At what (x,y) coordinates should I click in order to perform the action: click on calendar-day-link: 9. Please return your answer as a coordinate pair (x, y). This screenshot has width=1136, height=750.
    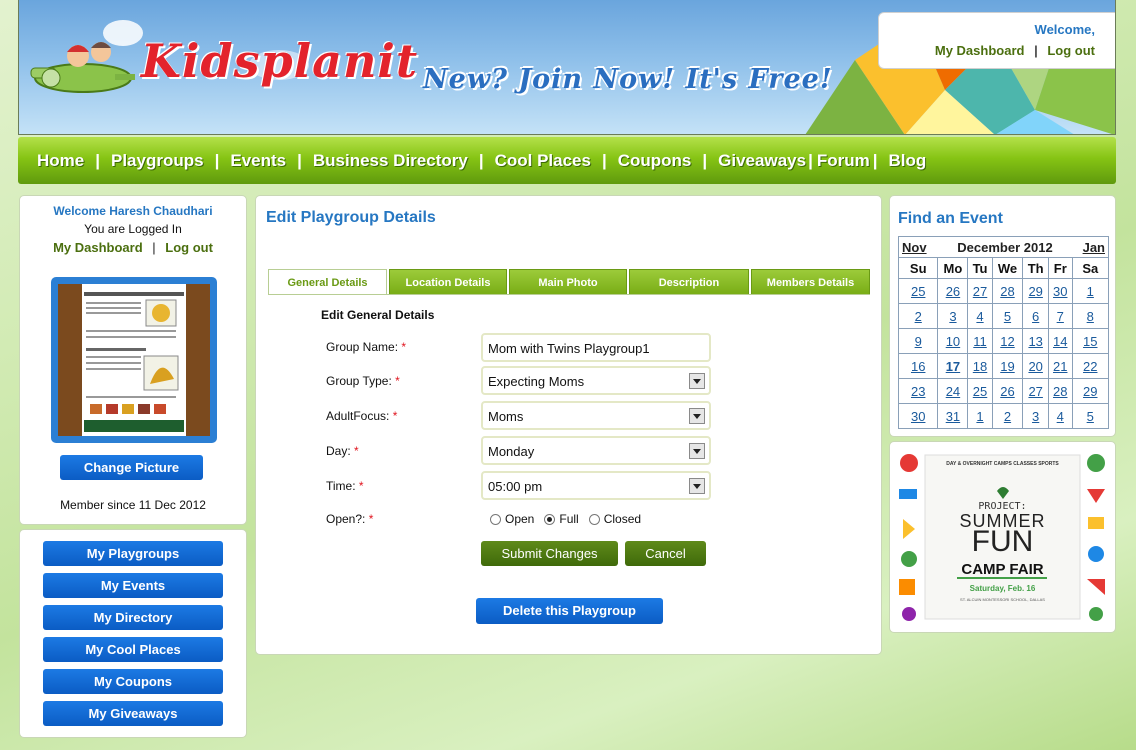
    Looking at the image, I should click on (918, 341).